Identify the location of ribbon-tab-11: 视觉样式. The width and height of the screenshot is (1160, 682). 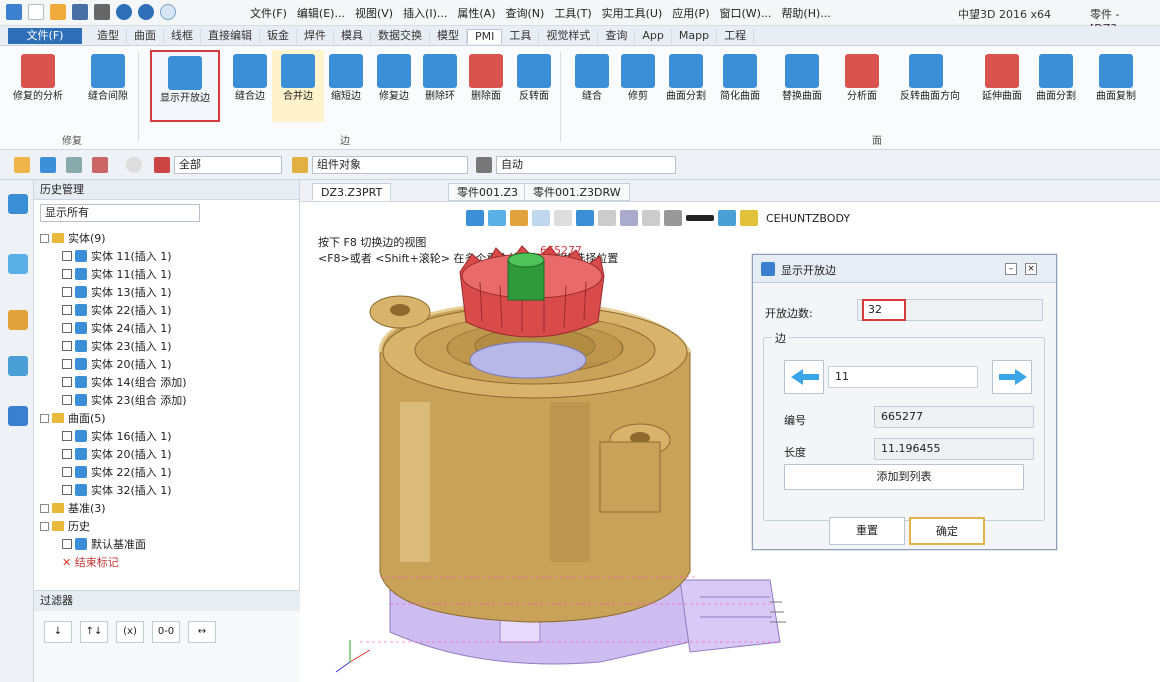
(569, 36).